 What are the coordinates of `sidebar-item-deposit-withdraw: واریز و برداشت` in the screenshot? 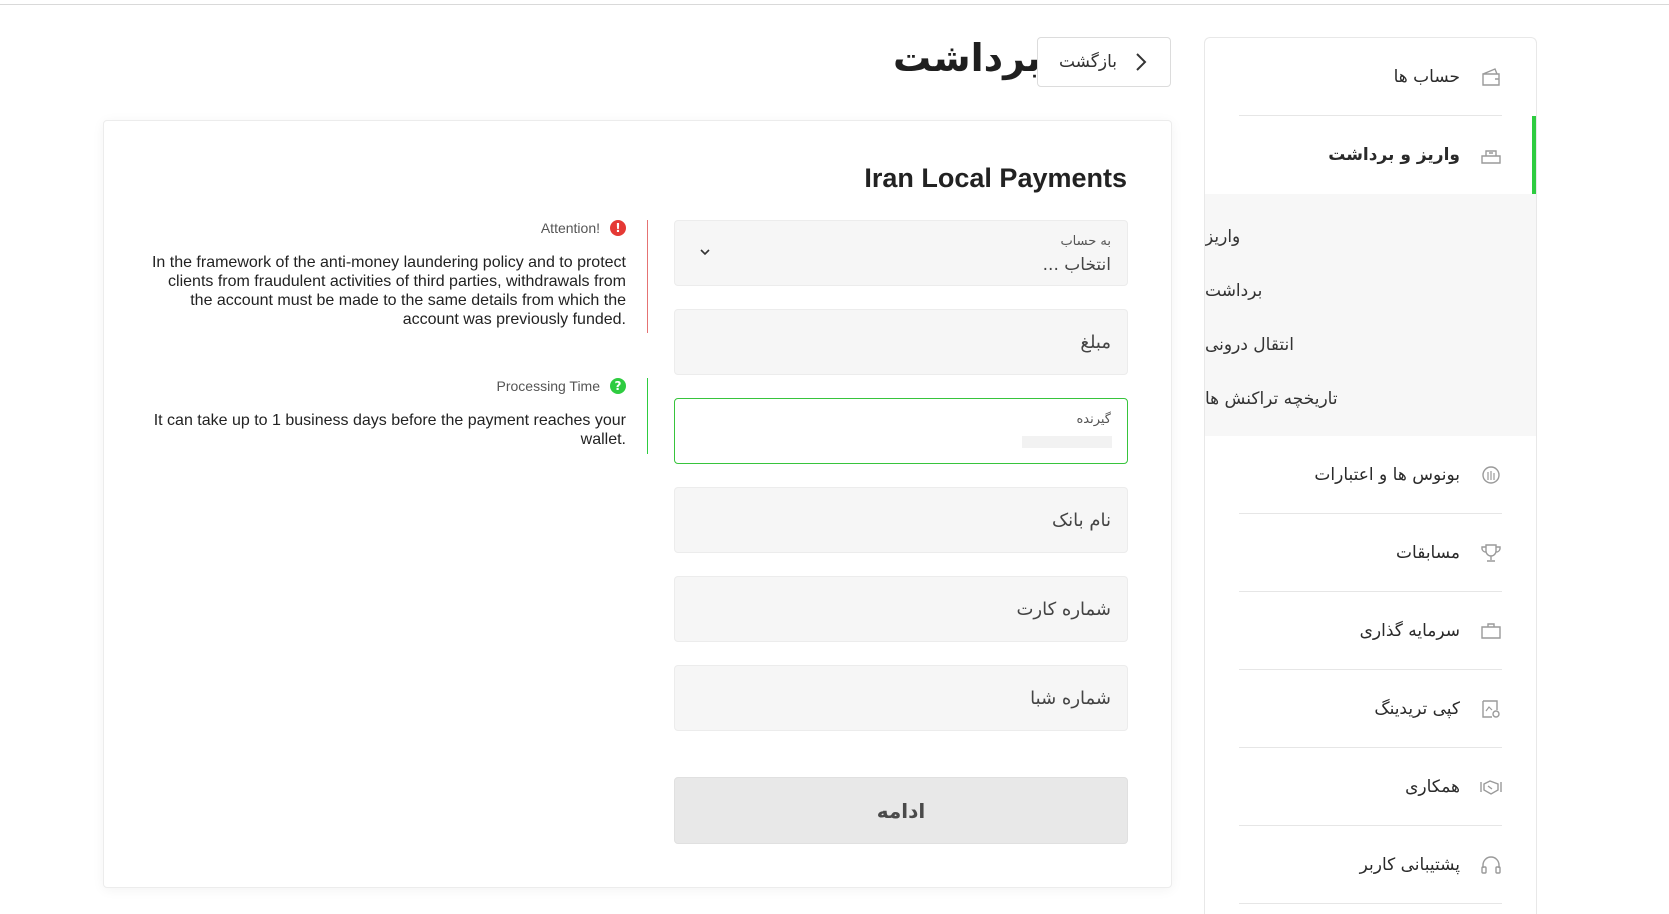 It's located at (1370, 155).